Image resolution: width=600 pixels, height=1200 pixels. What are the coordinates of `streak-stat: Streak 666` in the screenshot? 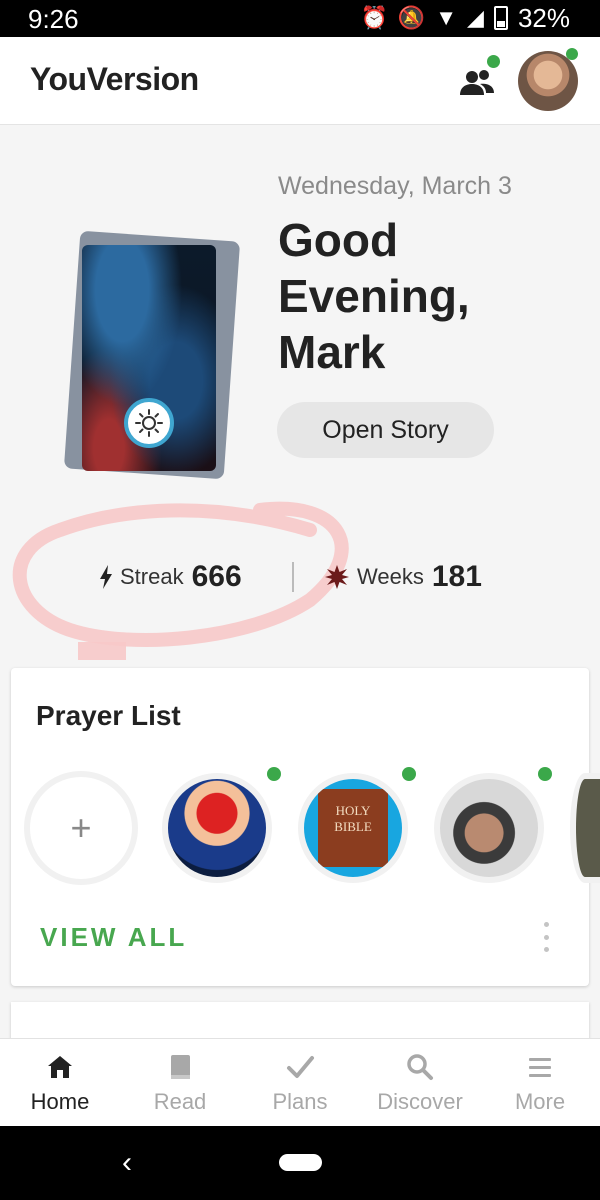 It's located at (171, 577).